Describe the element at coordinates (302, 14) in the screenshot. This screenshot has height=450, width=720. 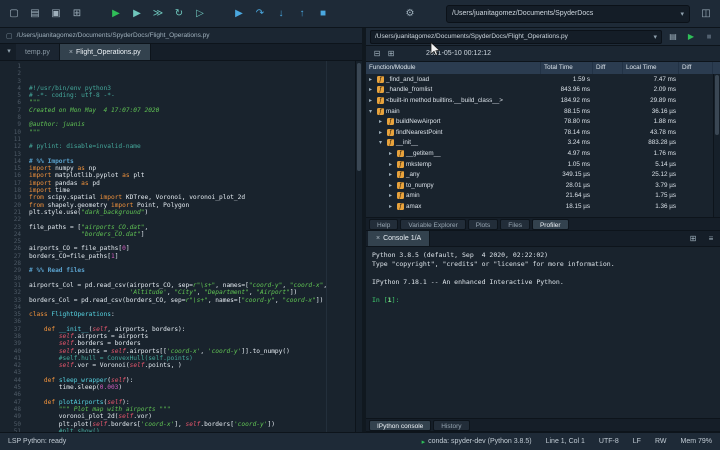
I see `step-return-icon: ↑` at that location.